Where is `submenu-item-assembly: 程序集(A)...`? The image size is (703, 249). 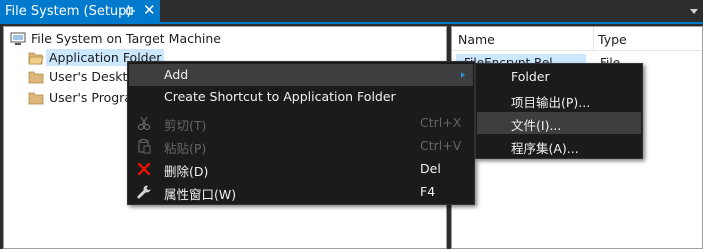 submenu-item-assembly: 程序集(A)... is located at coordinates (559, 146).